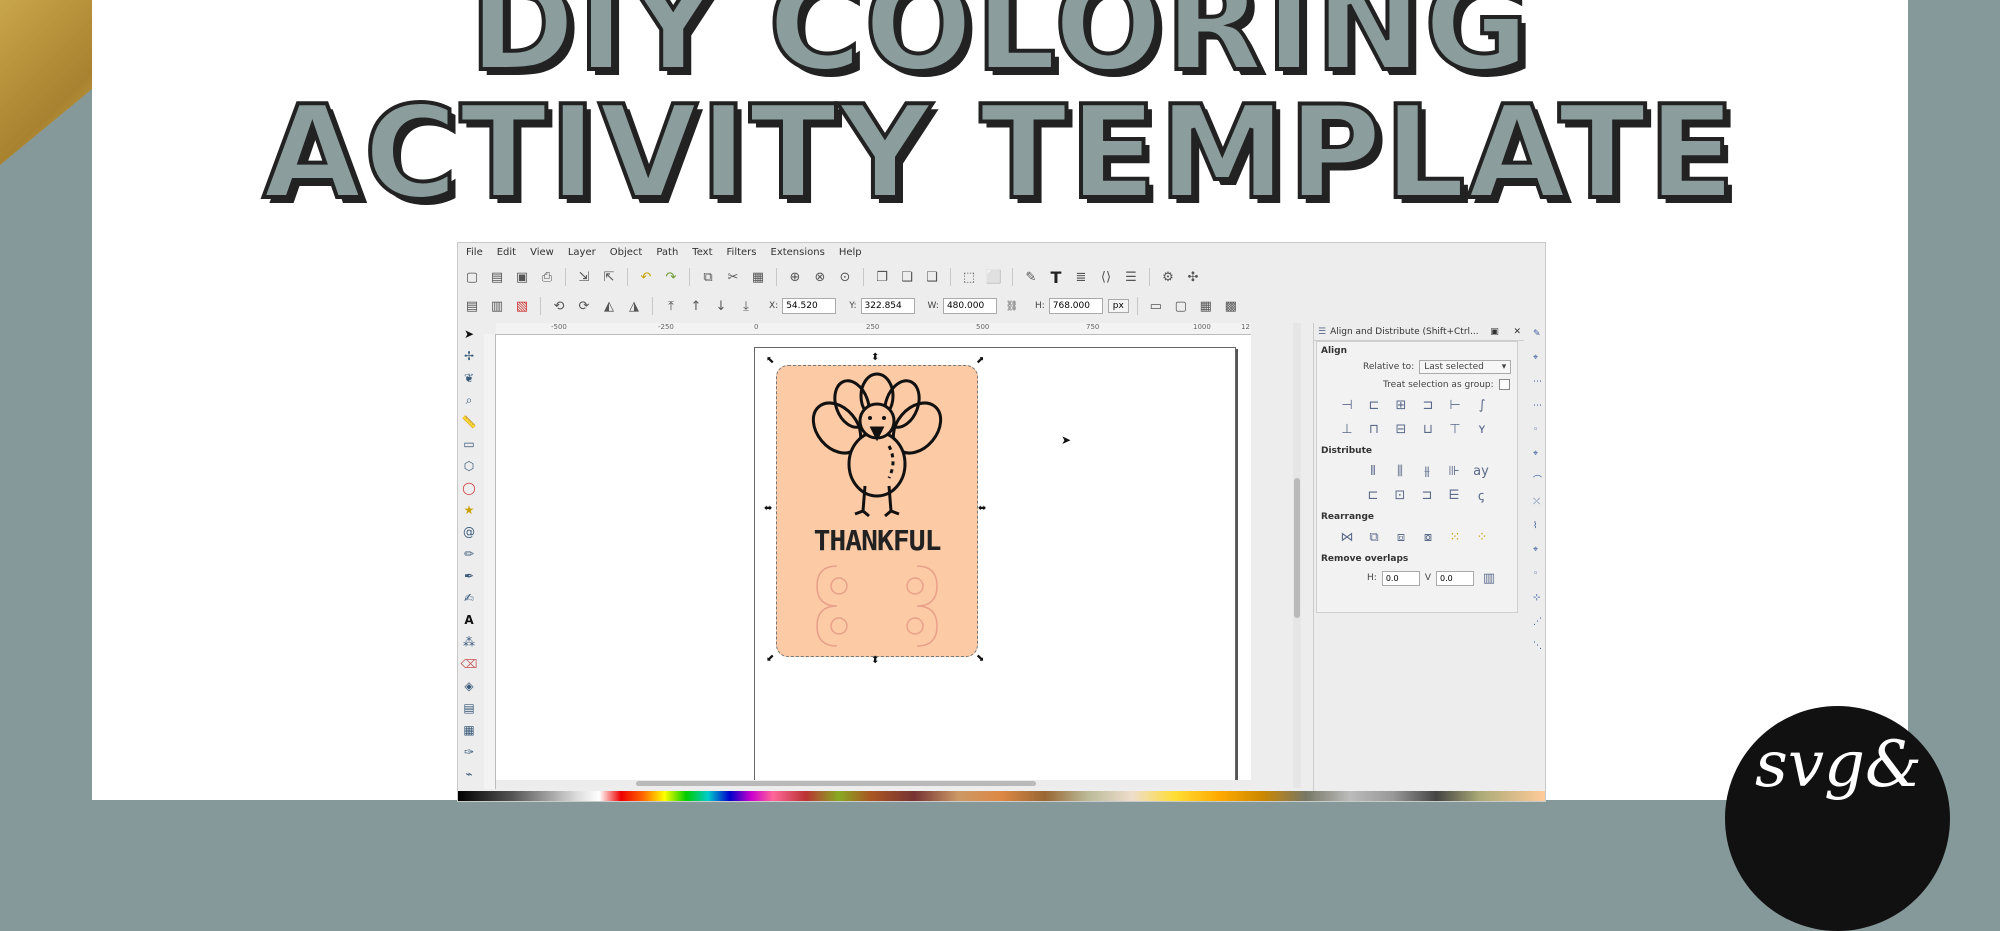 Image resolution: width=2000 pixels, height=931 pixels. I want to click on scale-handle-s: ⬍, so click(875, 660).